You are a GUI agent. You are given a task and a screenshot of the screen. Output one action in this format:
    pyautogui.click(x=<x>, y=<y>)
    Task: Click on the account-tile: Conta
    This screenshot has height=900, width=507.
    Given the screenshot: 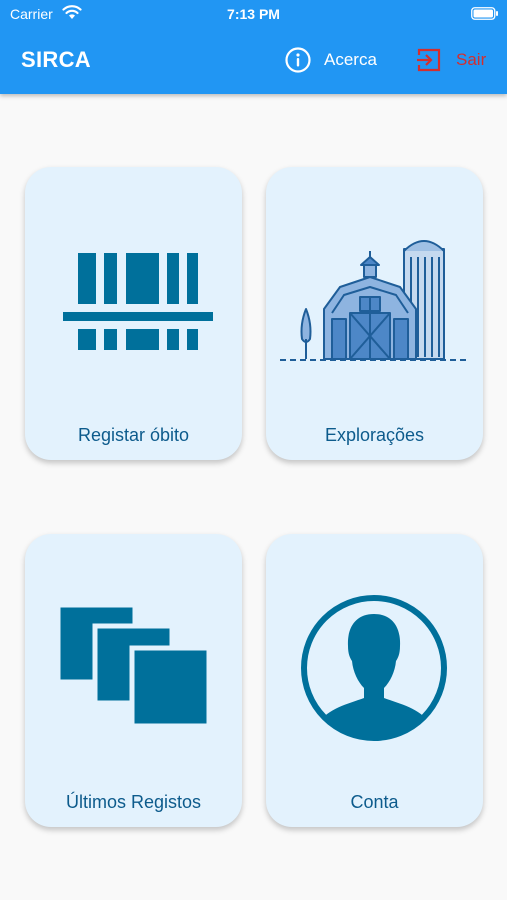 What is the action you would take?
    pyautogui.click(x=374, y=680)
    